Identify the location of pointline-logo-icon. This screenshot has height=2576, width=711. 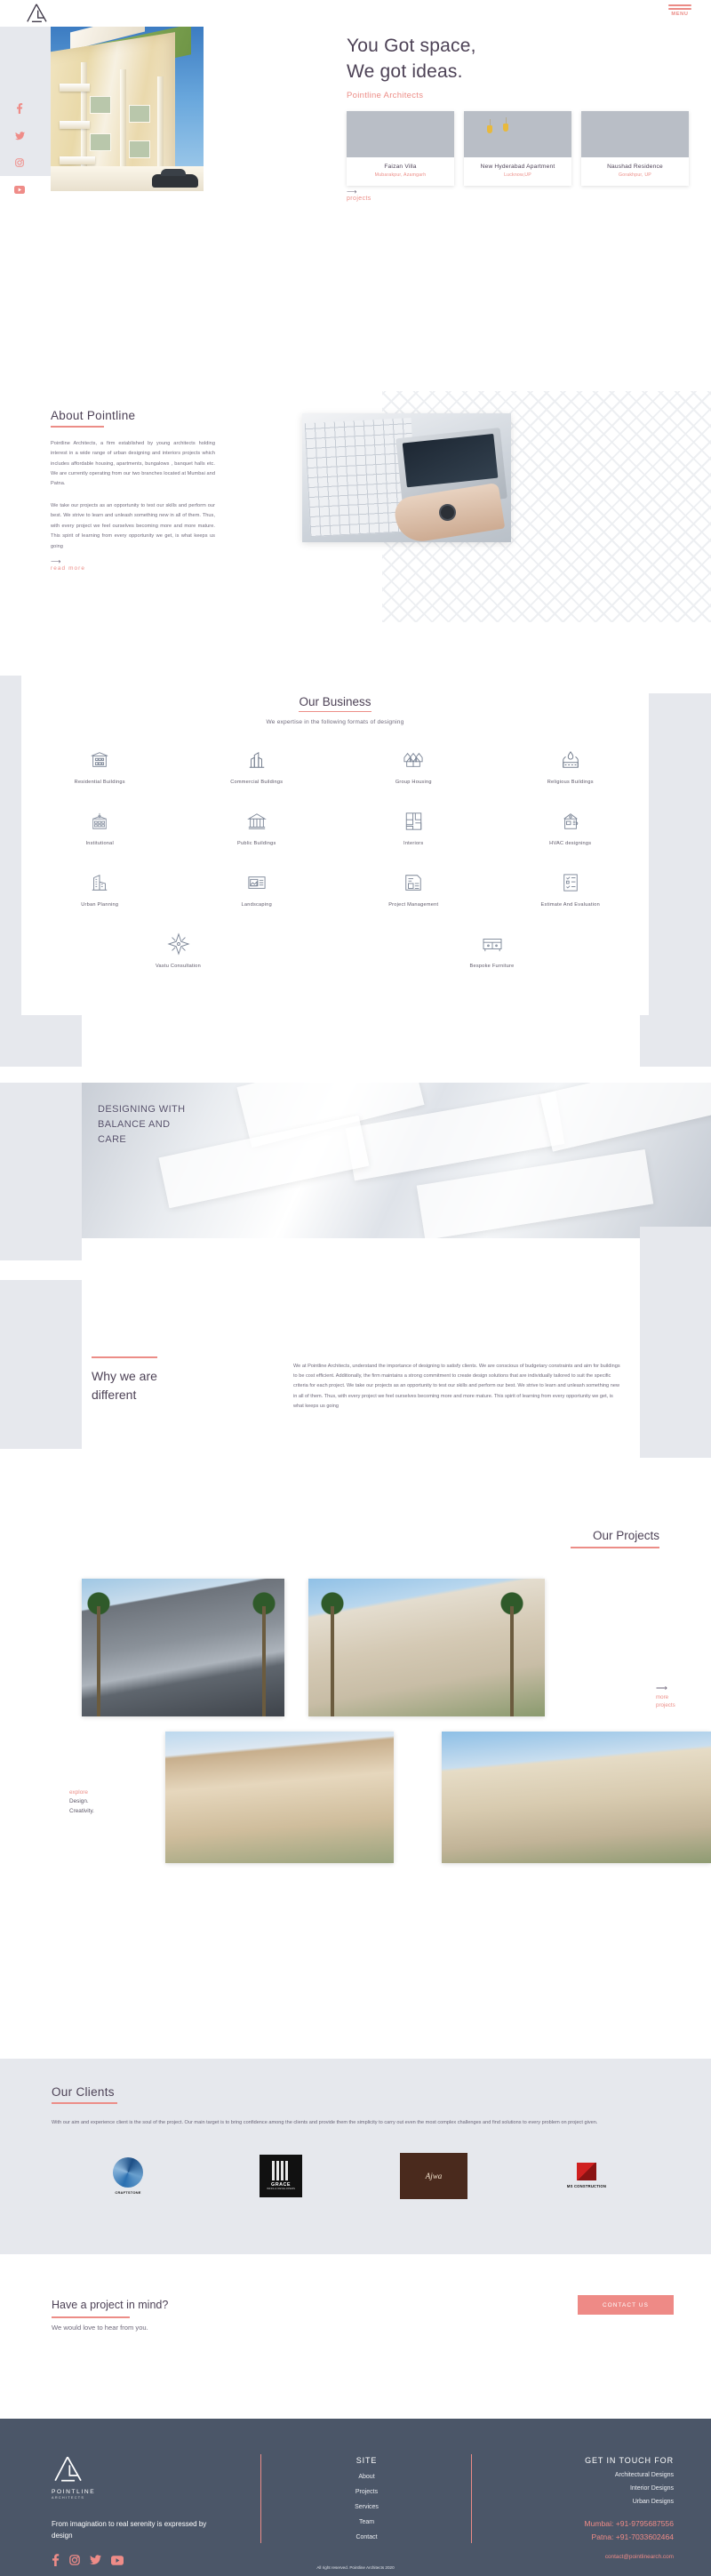
(36, 13).